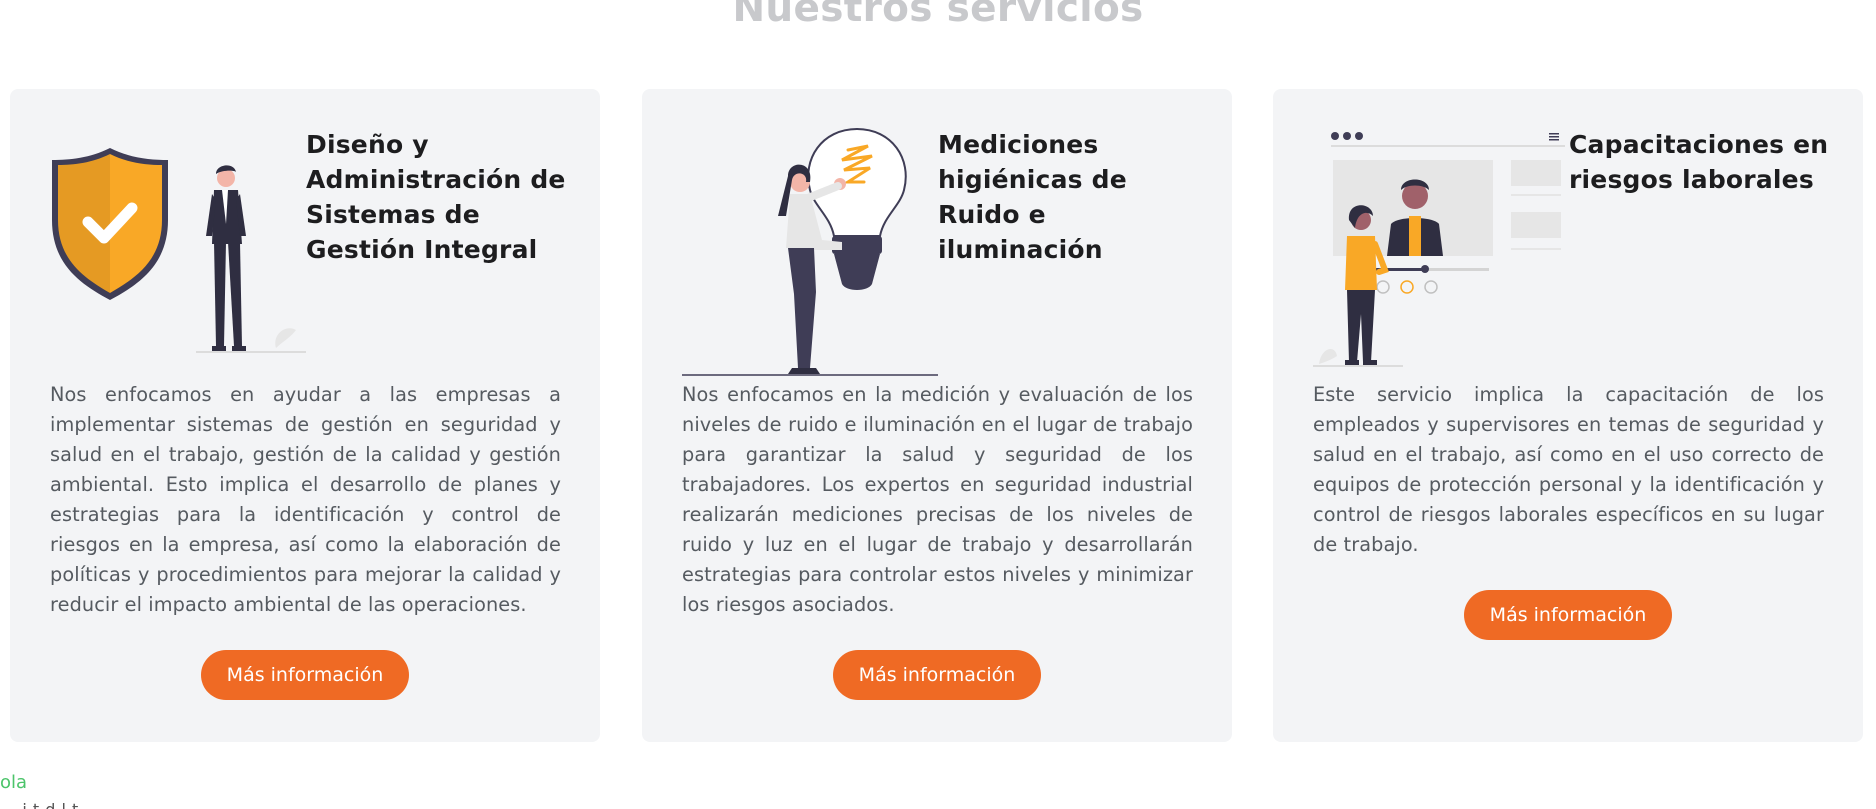  What do you see at coordinates (1439, 249) in the screenshot?
I see `video-call-illustration` at bounding box center [1439, 249].